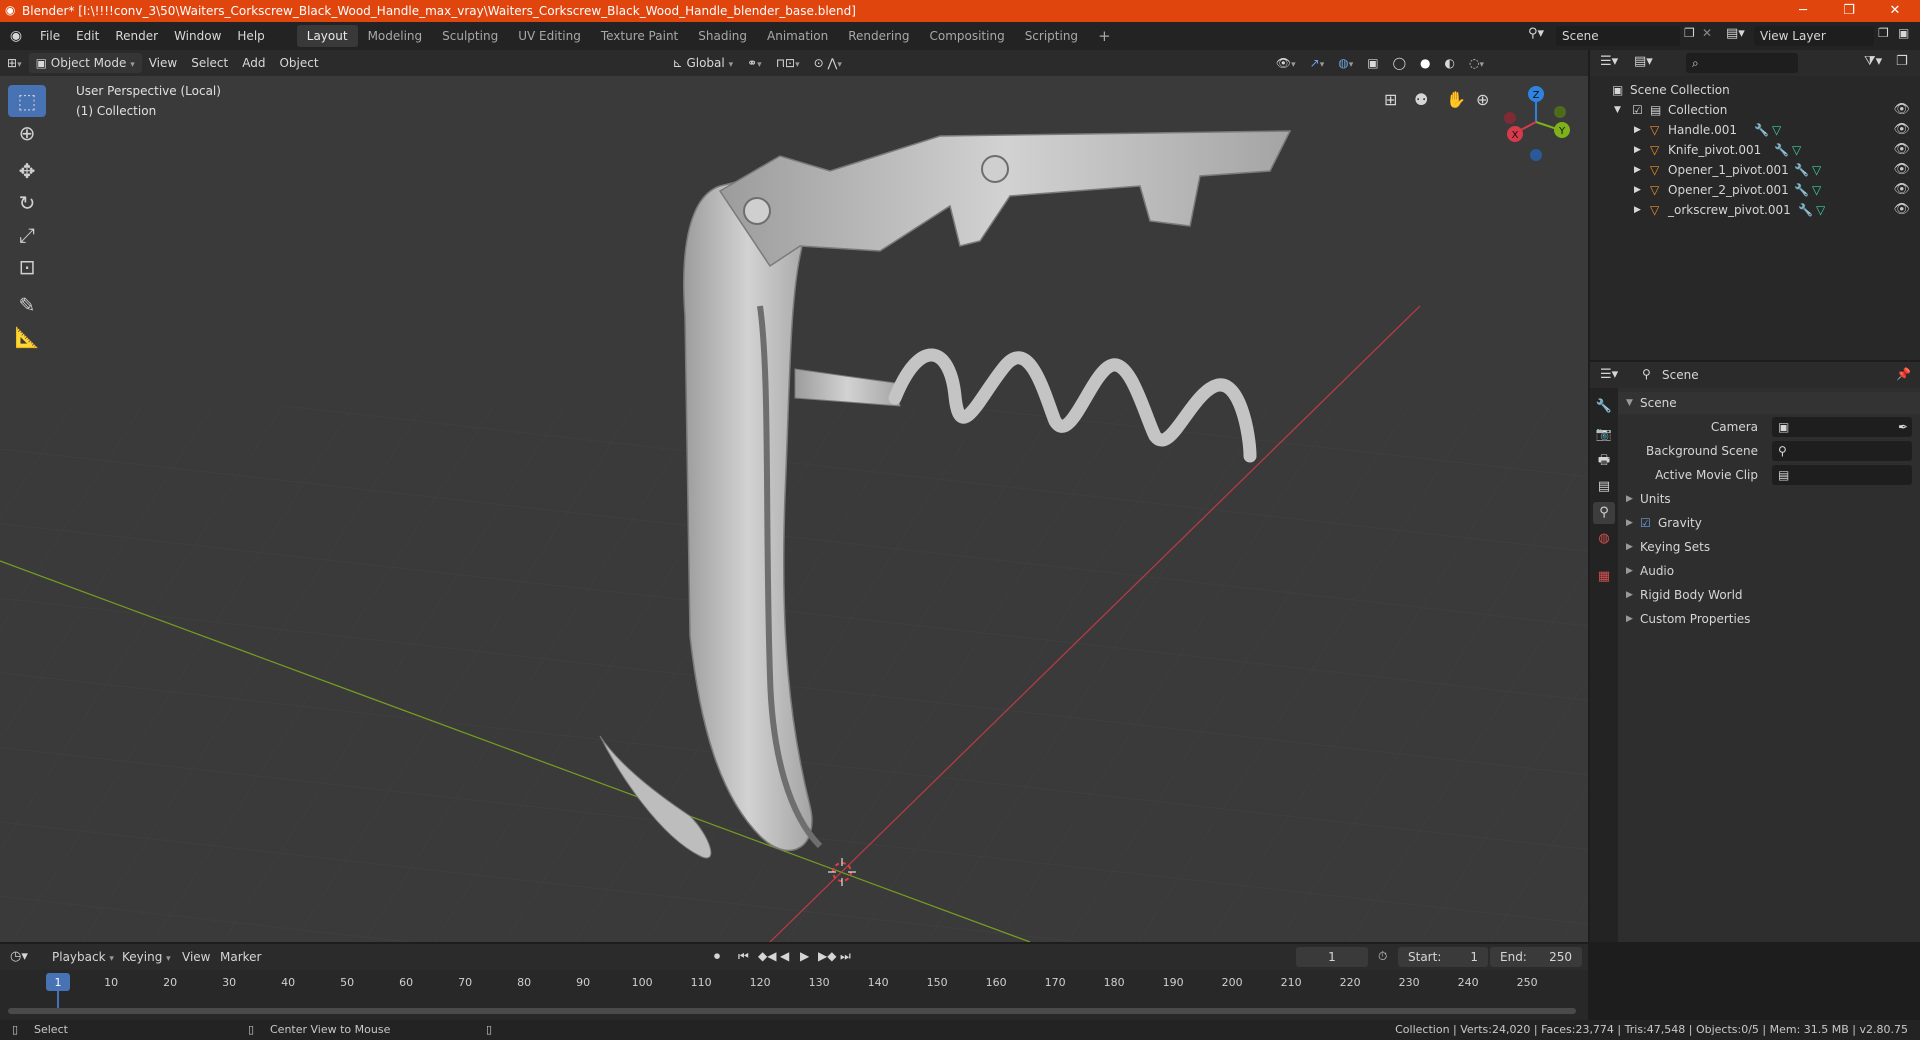 The image size is (1920, 1040). Describe the element at coordinates (1482, 99) in the screenshot. I see `zoom-icon: ⊕` at that location.